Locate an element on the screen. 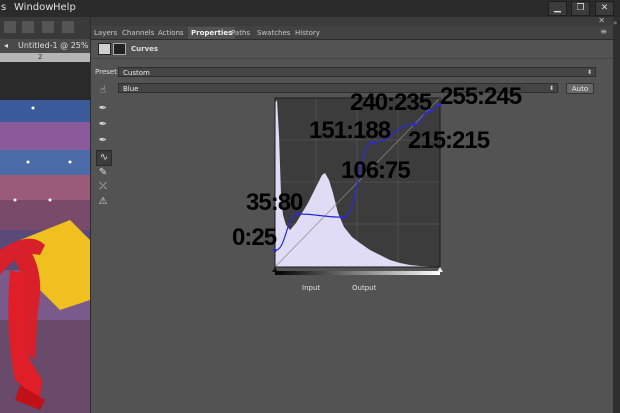 The image size is (620, 413). preset-dropdown: Custom ⬍ is located at coordinates (357, 72).